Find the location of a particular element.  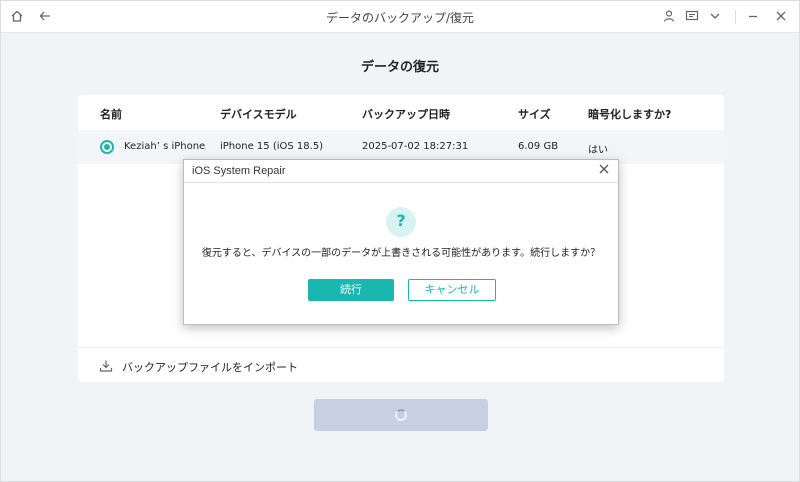

table-header: 名前 デバイスモデル バックアップ日時 サイズ 暗号化しますか? is located at coordinates (401, 112).